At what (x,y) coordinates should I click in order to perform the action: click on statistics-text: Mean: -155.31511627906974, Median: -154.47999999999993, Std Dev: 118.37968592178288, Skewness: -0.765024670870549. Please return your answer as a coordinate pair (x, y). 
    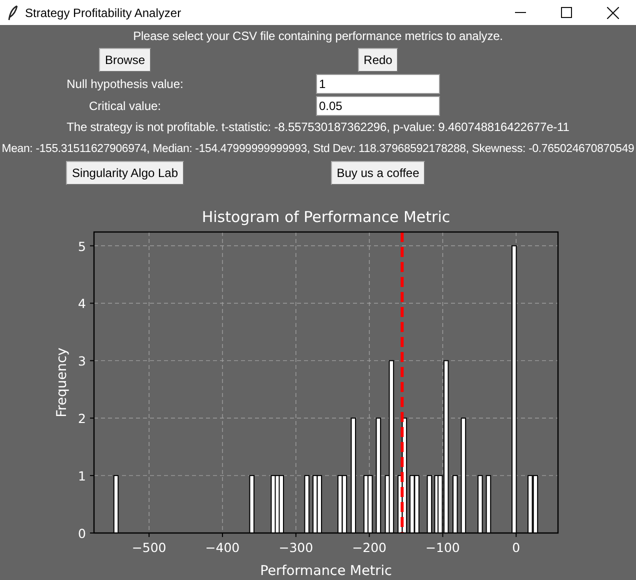
    Looking at the image, I should click on (318, 149).